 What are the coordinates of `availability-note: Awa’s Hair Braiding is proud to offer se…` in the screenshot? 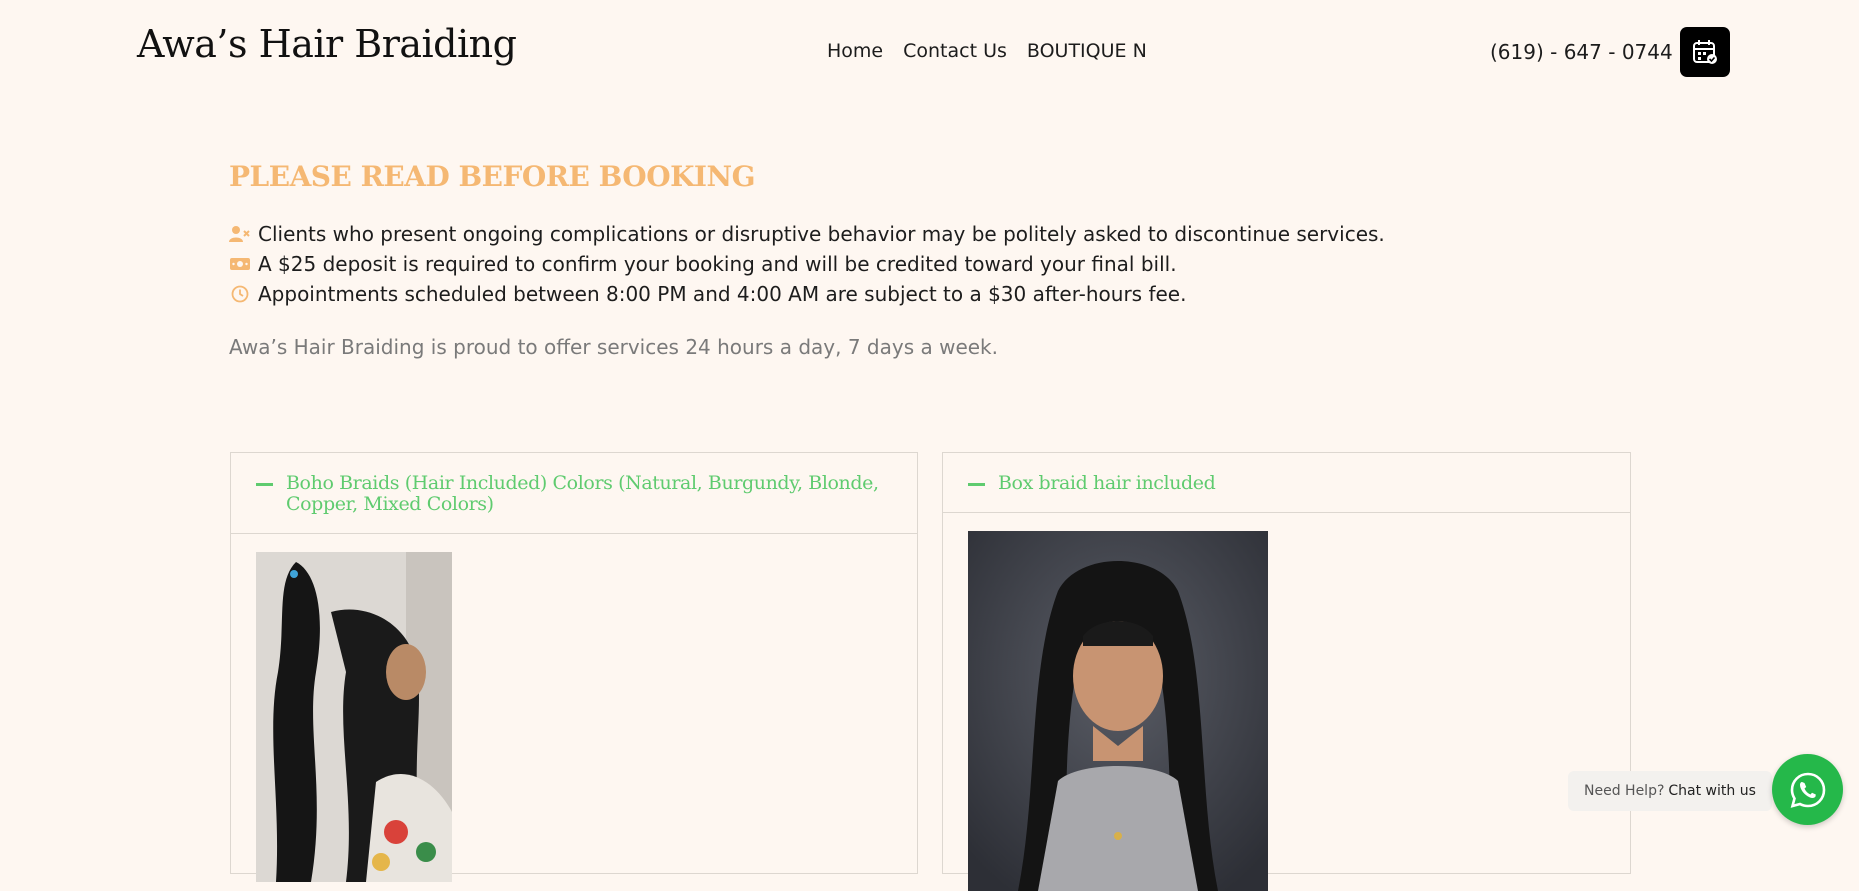 It's located at (613, 347).